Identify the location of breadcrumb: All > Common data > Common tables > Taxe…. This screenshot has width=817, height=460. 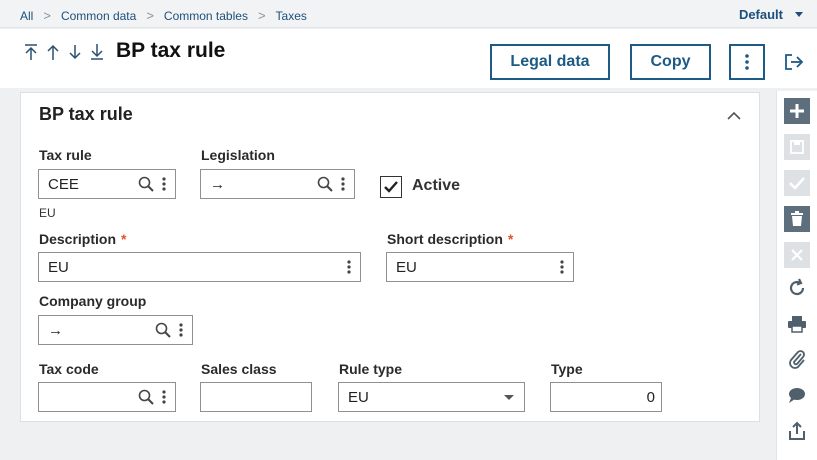
(163, 15).